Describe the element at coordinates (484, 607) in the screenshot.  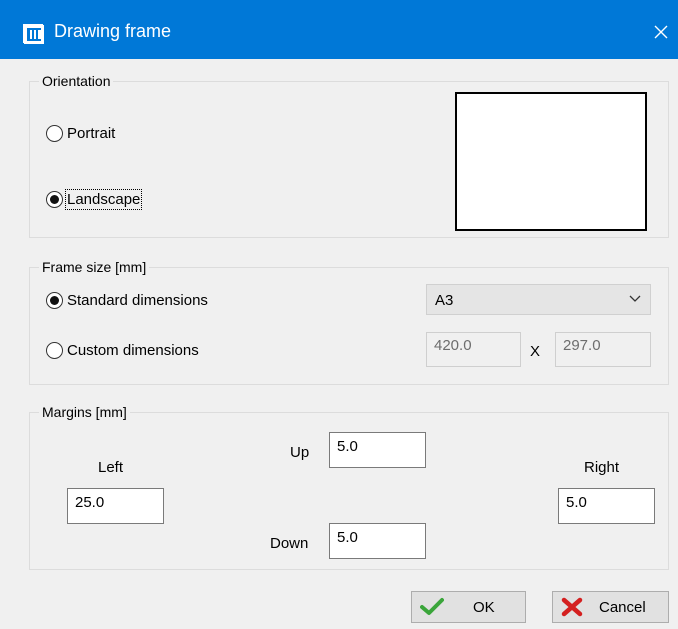
I see `ok-label: OK` at that location.